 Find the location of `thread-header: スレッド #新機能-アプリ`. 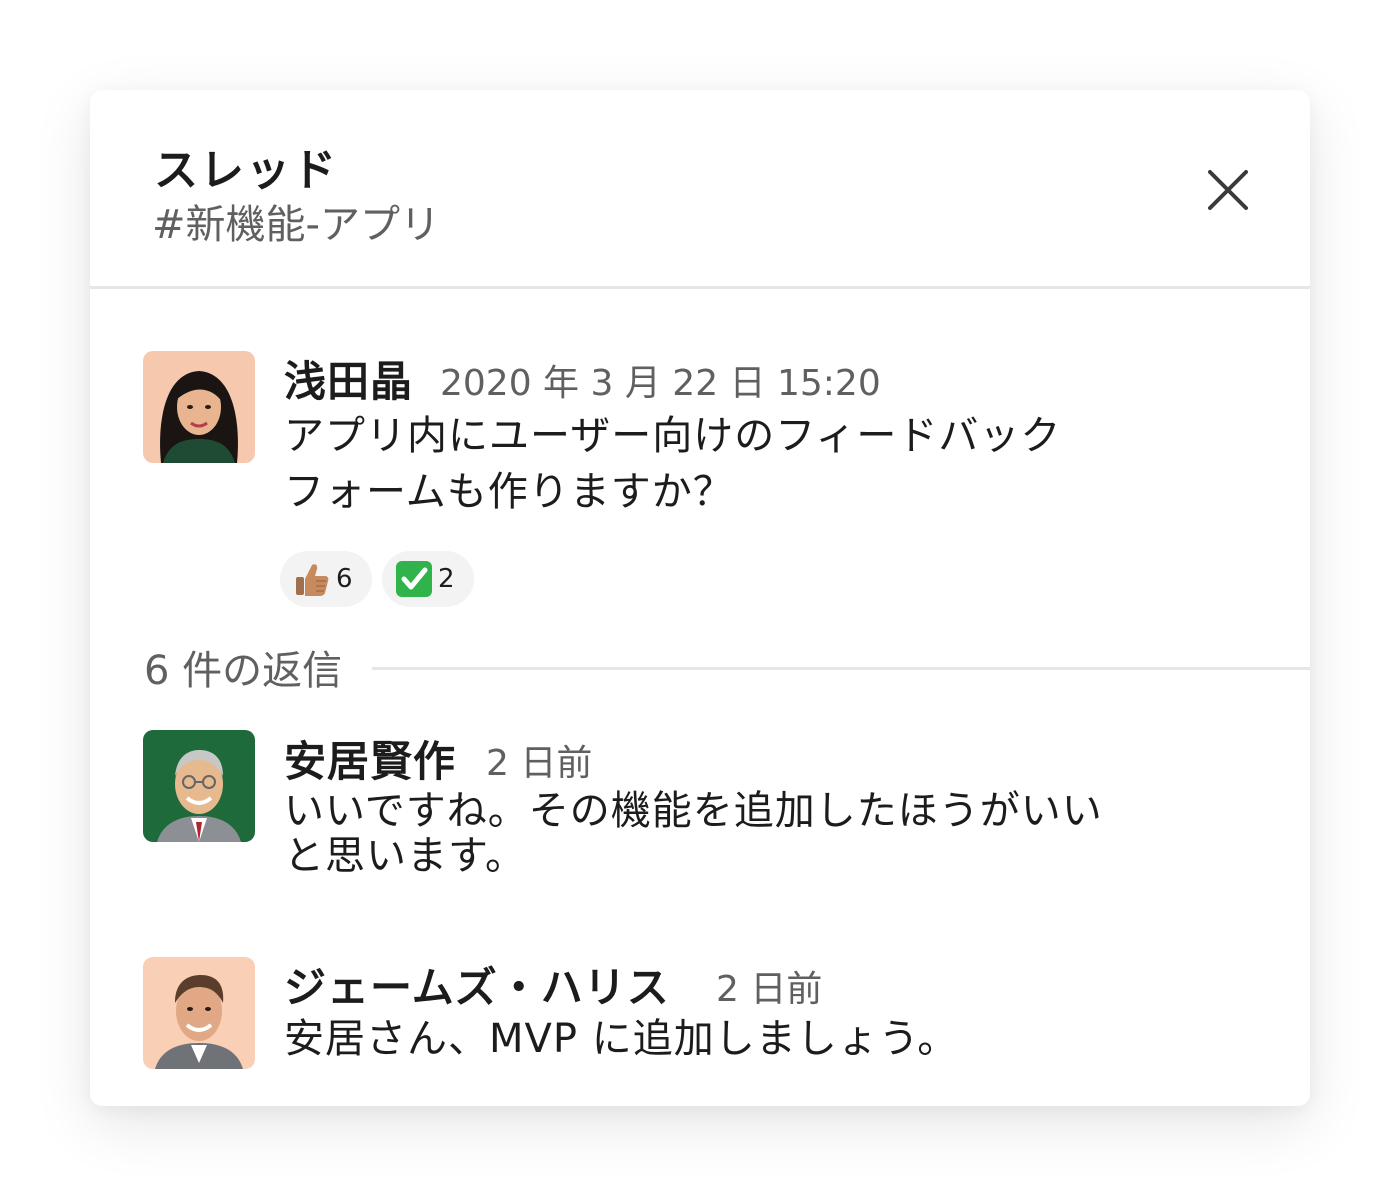

thread-header: スレッド #新機能-アプリ is located at coordinates (700, 189).